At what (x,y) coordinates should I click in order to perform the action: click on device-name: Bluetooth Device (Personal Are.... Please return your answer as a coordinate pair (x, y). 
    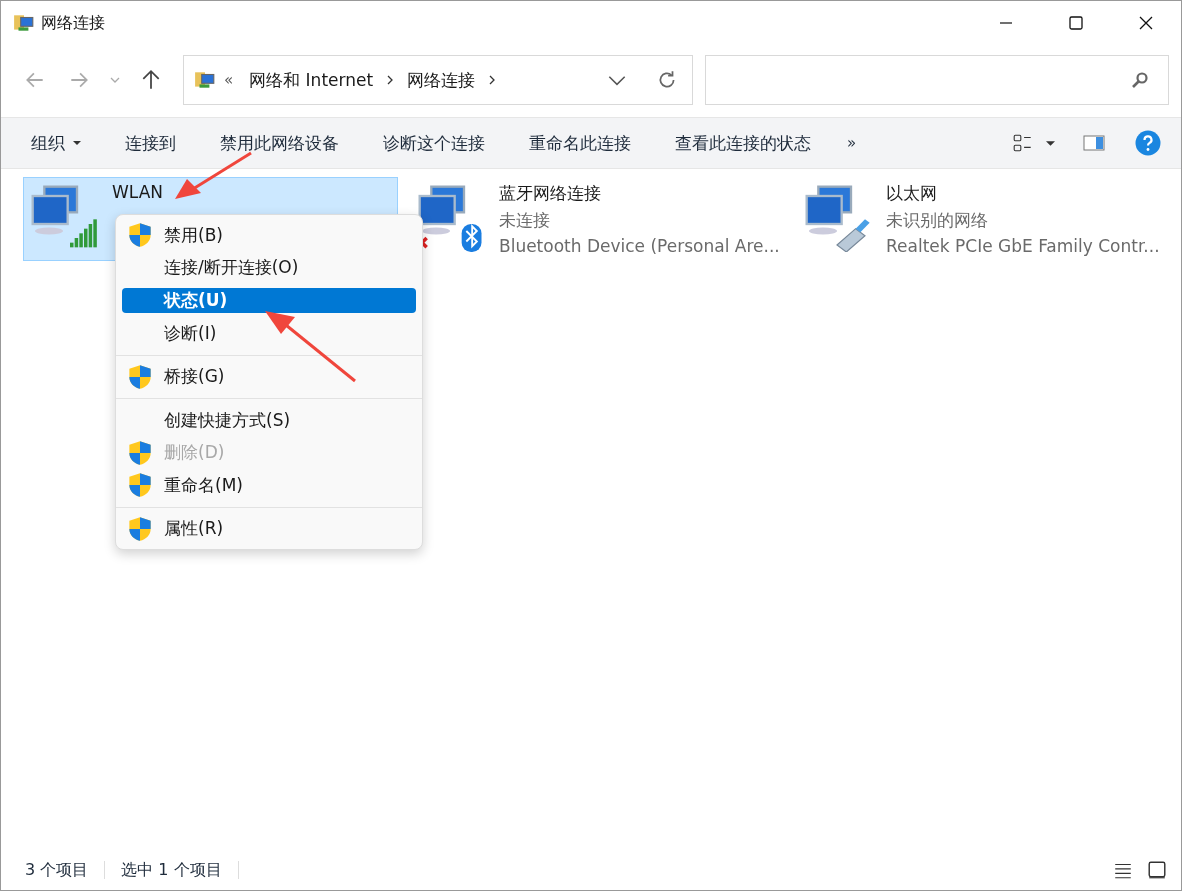
    Looking at the image, I should click on (639, 246).